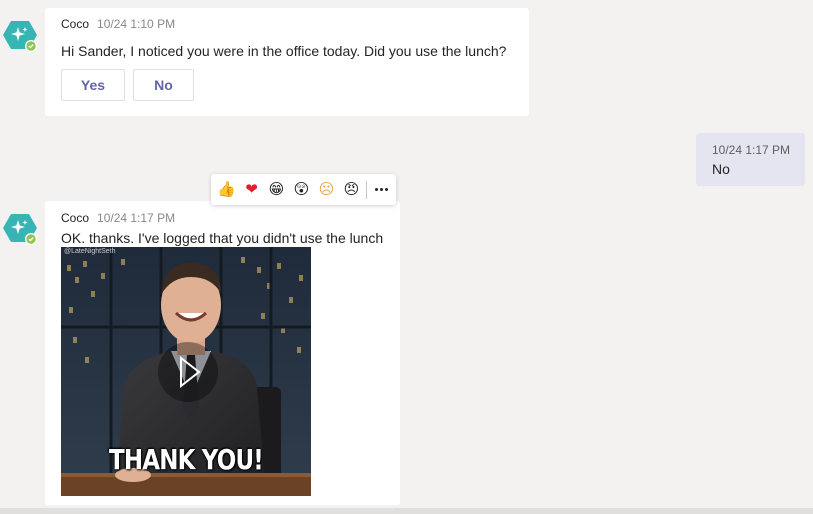  Describe the element at coordinates (136, 24) in the screenshot. I see `timestamp: 10/24 1:10 PM` at that location.